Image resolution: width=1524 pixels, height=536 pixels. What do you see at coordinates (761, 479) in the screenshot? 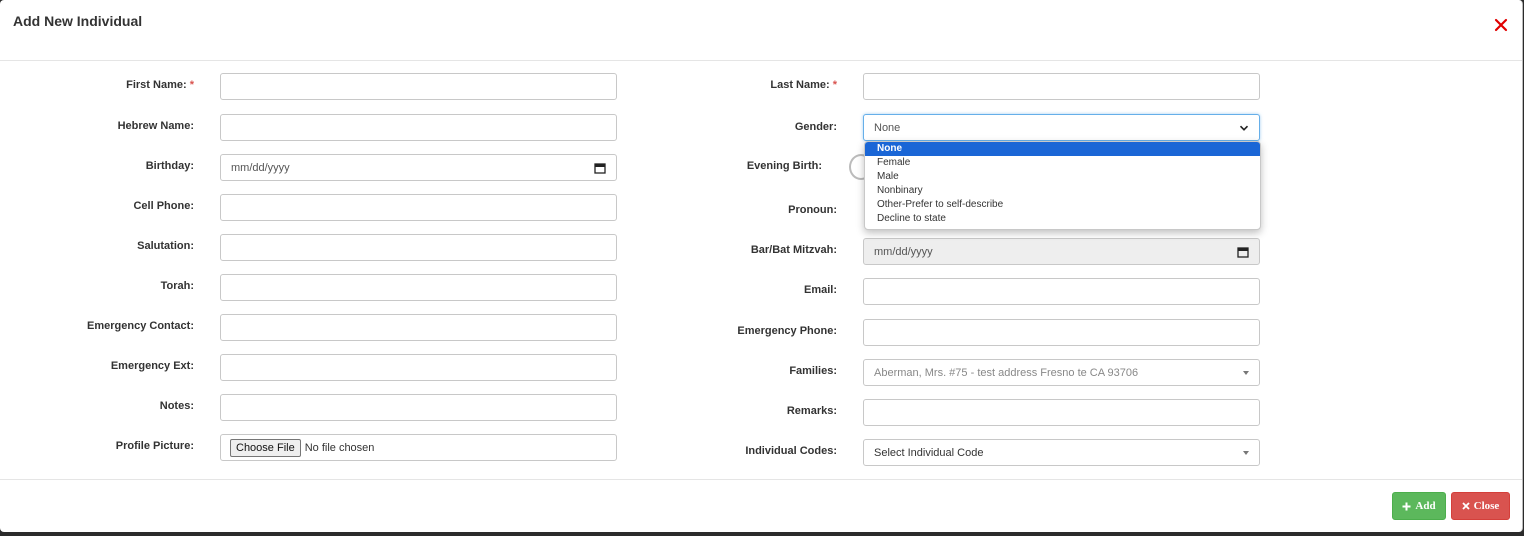
I see `modal-footer-divider` at bounding box center [761, 479].